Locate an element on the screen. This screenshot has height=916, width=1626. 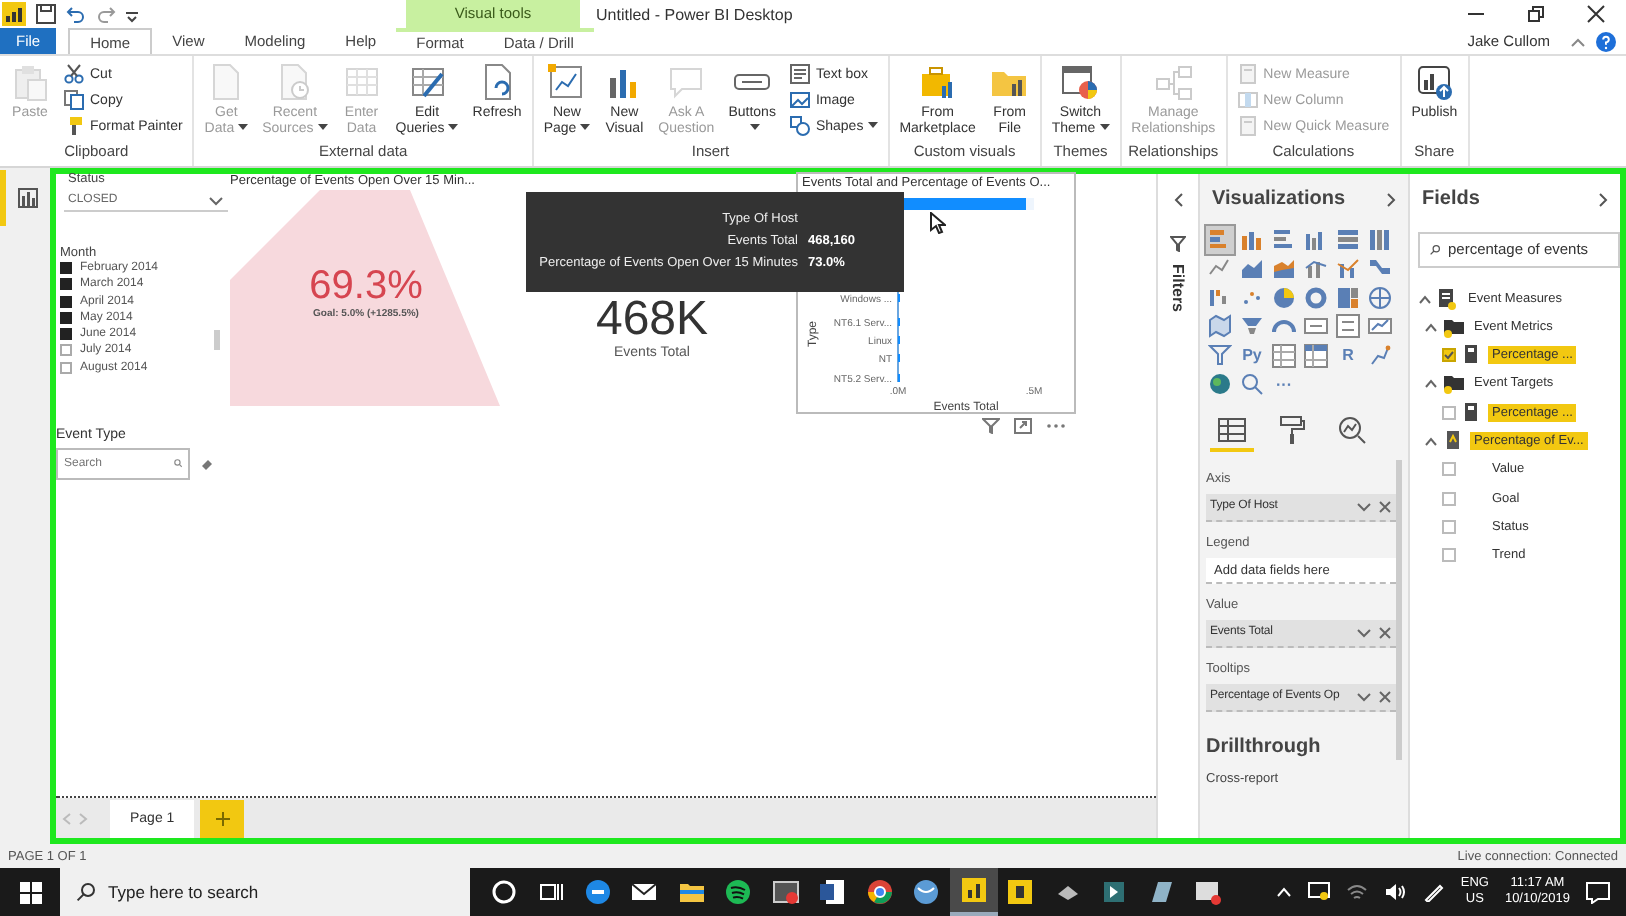
visual-type-button: ··· is located at coordinates (1284, 384).